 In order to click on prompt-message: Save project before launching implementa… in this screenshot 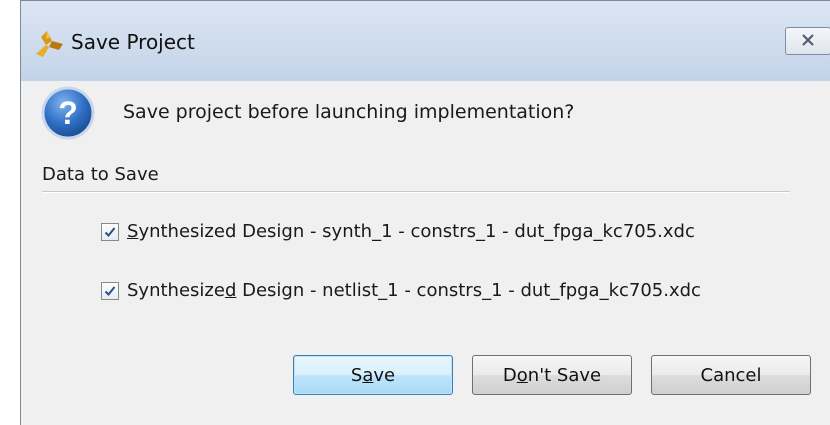, I will do `click(349, 112)`.